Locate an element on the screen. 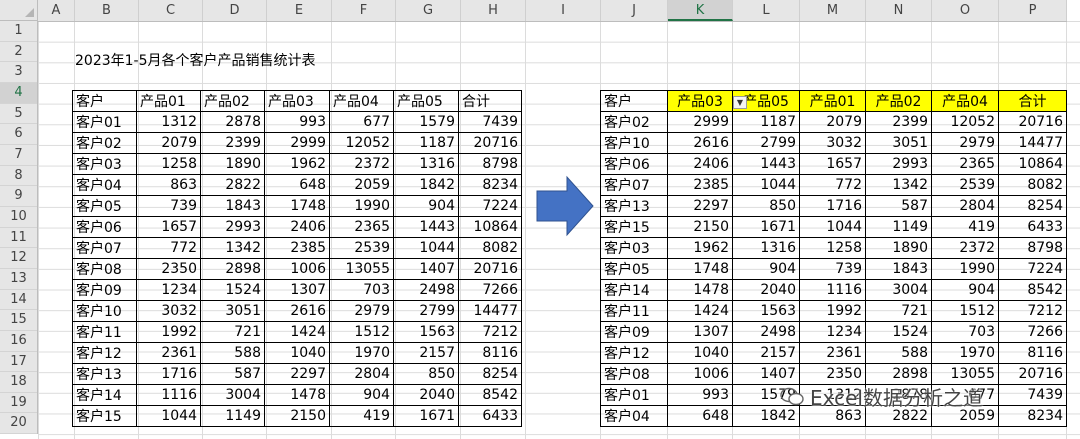 The width and height of the screenshot is (1080, 439). value-cell: 2999 is located at coordinates (297, 143).